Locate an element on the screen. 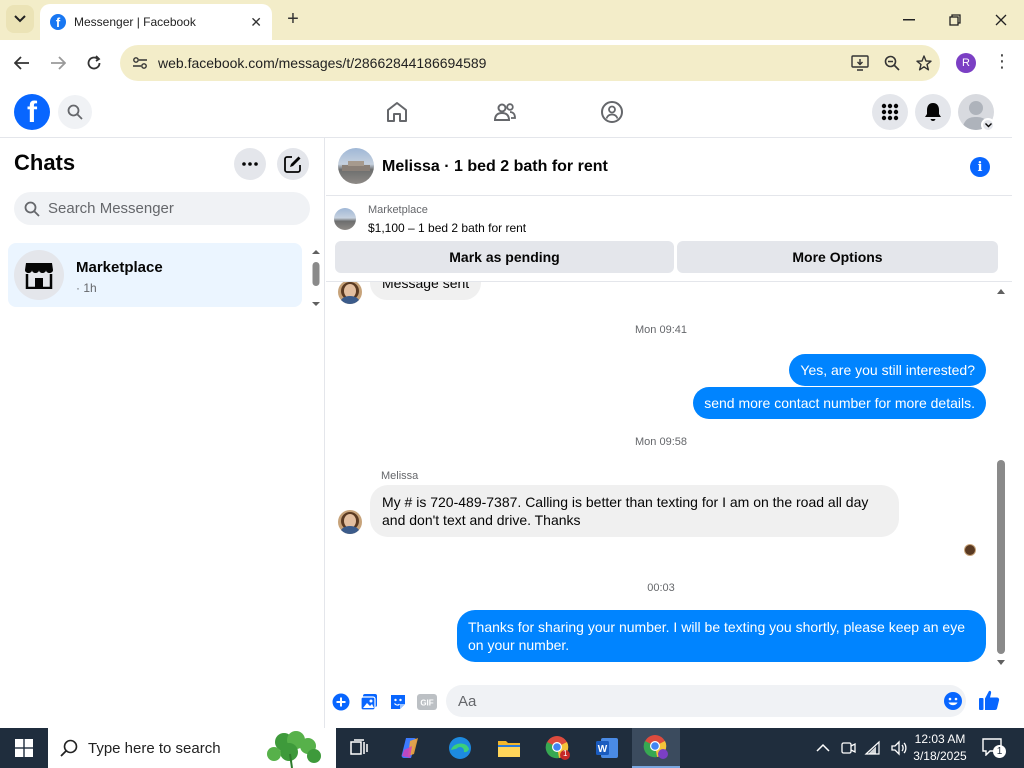 Image resolution: width=1024 pixels, height=768 pixels. chats-options-button is located at coordinates (250, 164).